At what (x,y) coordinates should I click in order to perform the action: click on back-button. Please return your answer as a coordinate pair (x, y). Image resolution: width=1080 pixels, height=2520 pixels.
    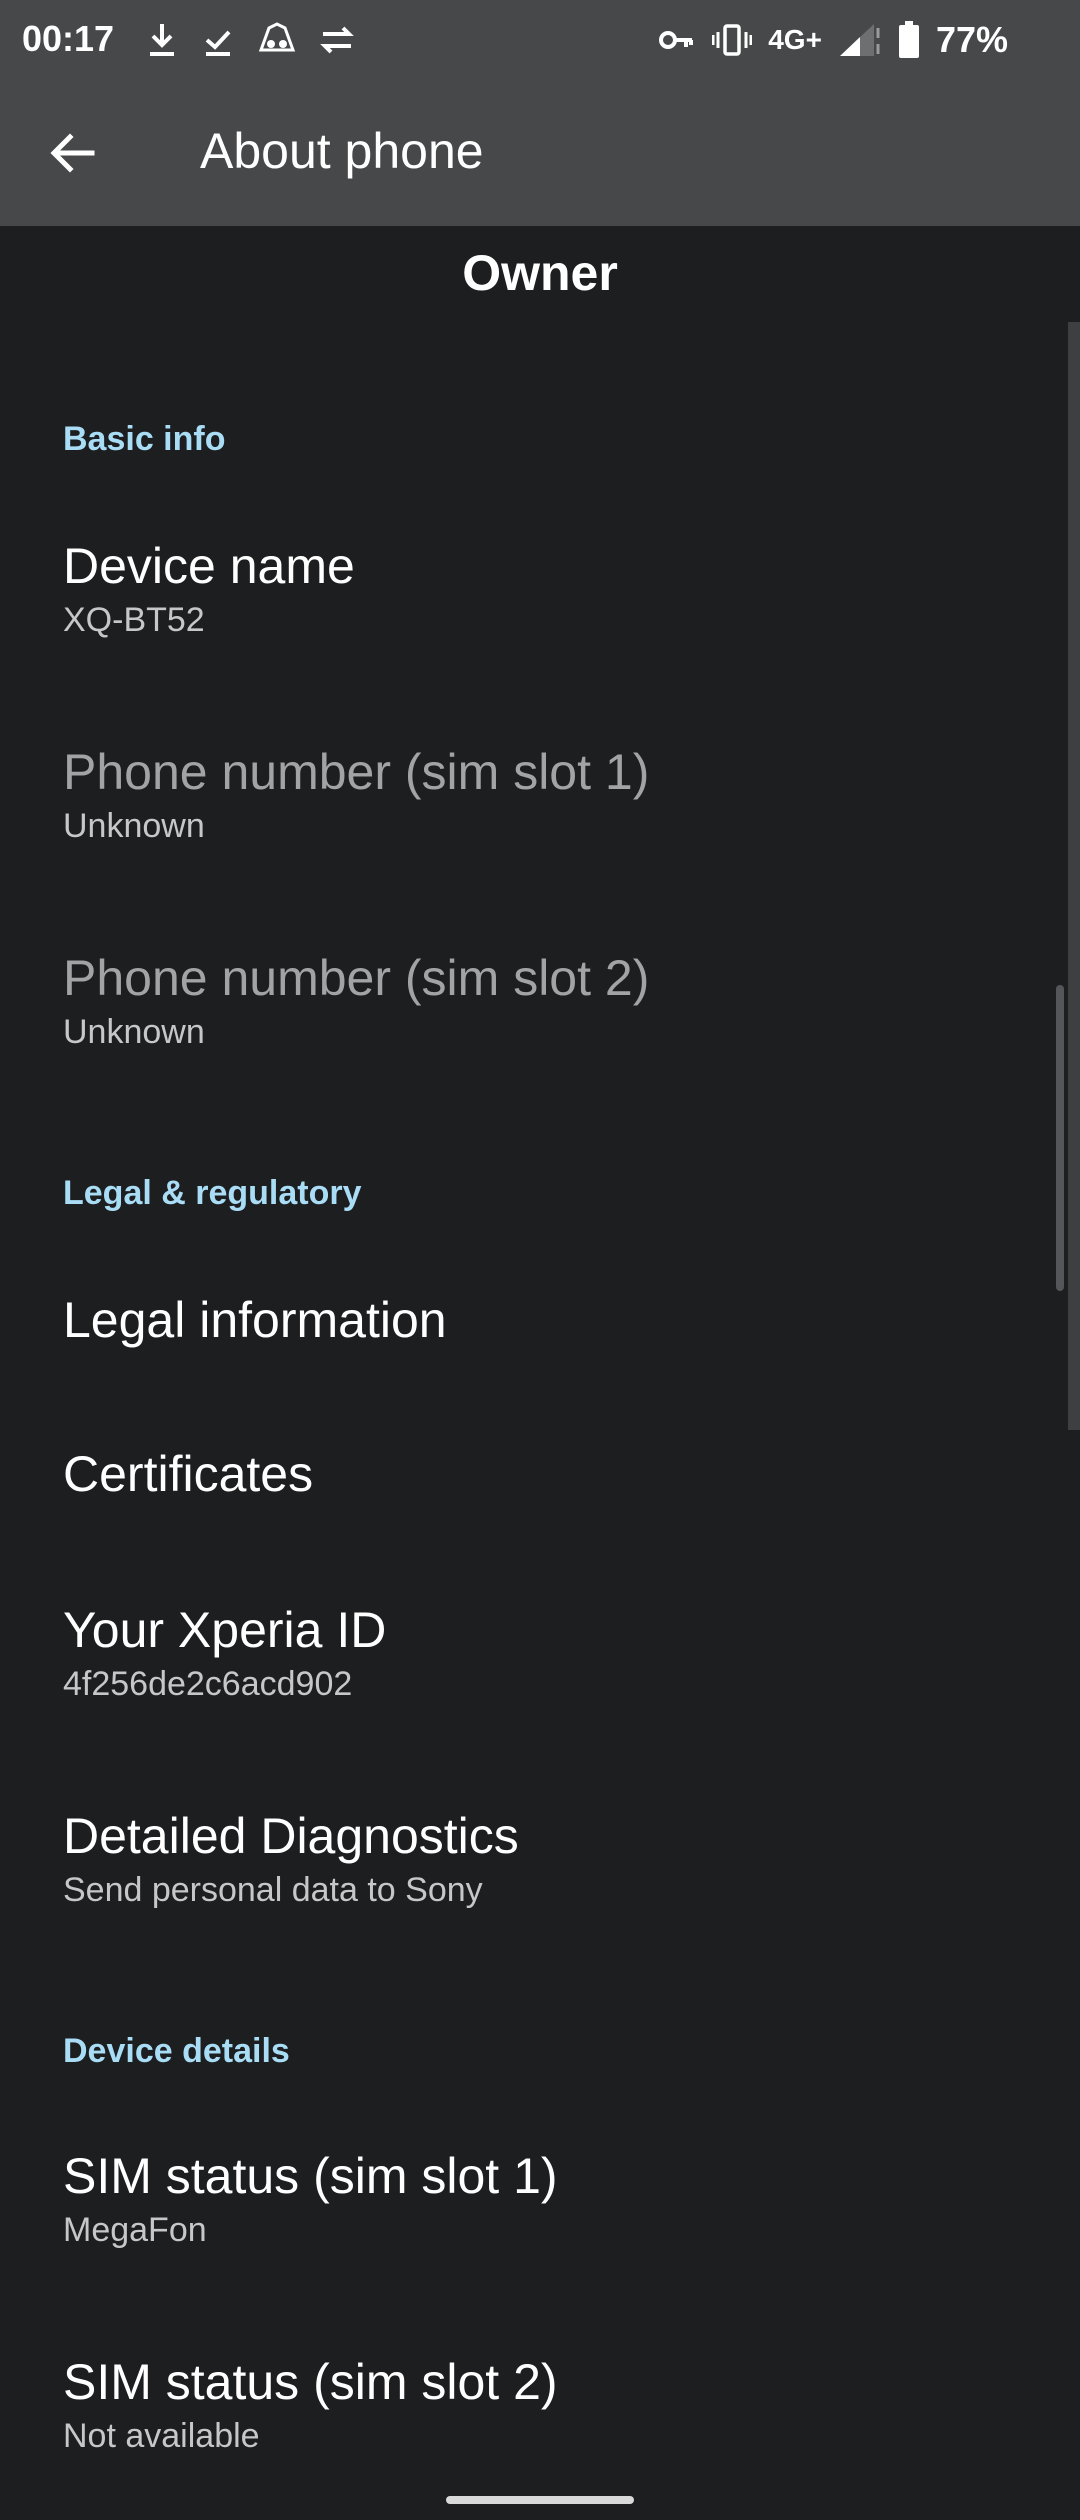
    Looking at the image, I should click on (73, 153).